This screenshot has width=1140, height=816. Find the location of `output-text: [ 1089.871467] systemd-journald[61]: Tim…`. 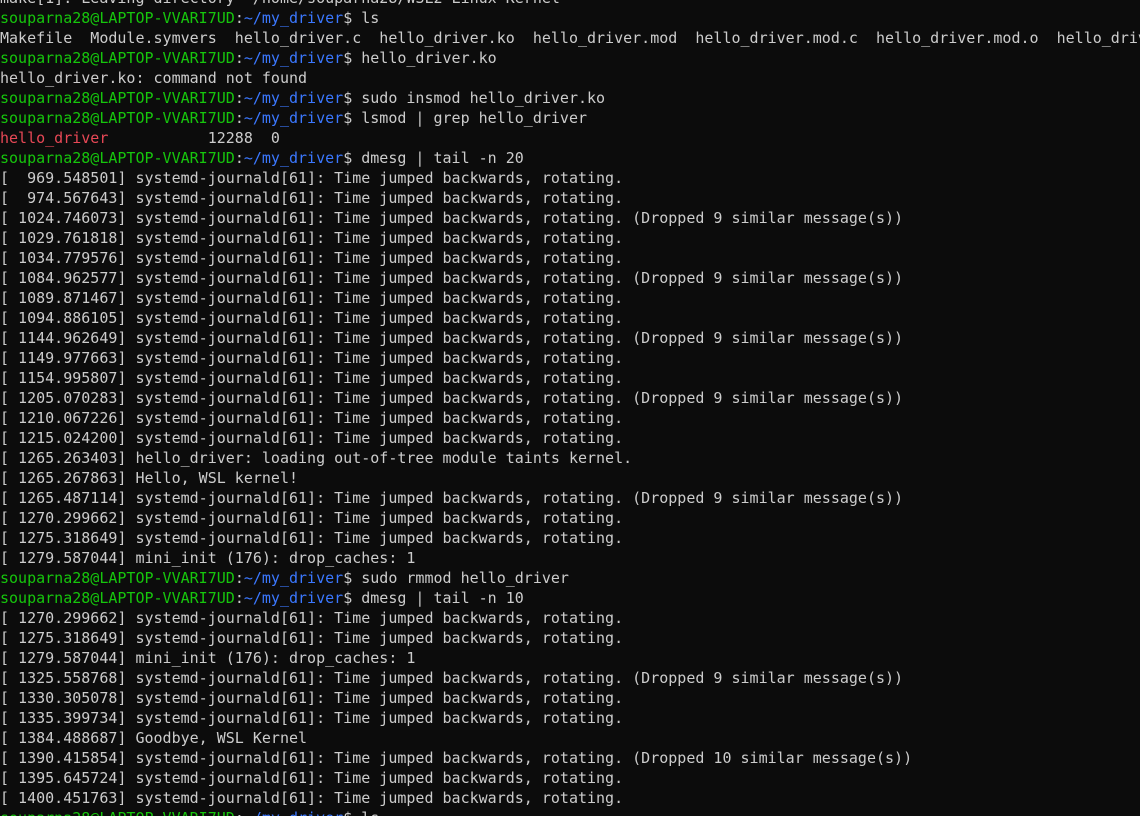

output-text: [ 1089.871467] systemd-journald[61]: Tim… is located at coordinates (312, 298).